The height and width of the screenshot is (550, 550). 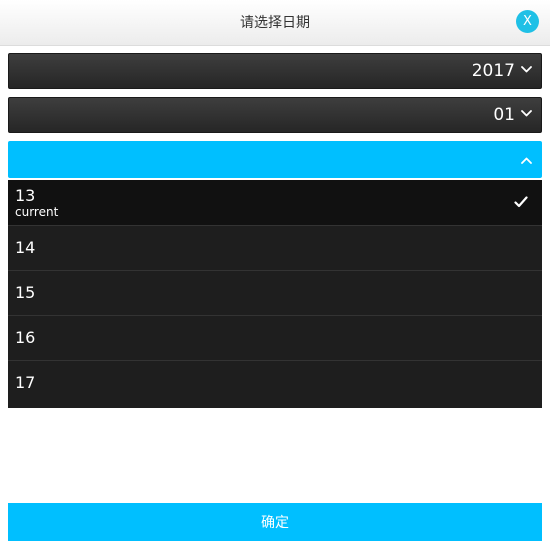 What do you see at coordinates (275, 159) in the screenshot?
I see `day-select` at bounding box center [275, 159].